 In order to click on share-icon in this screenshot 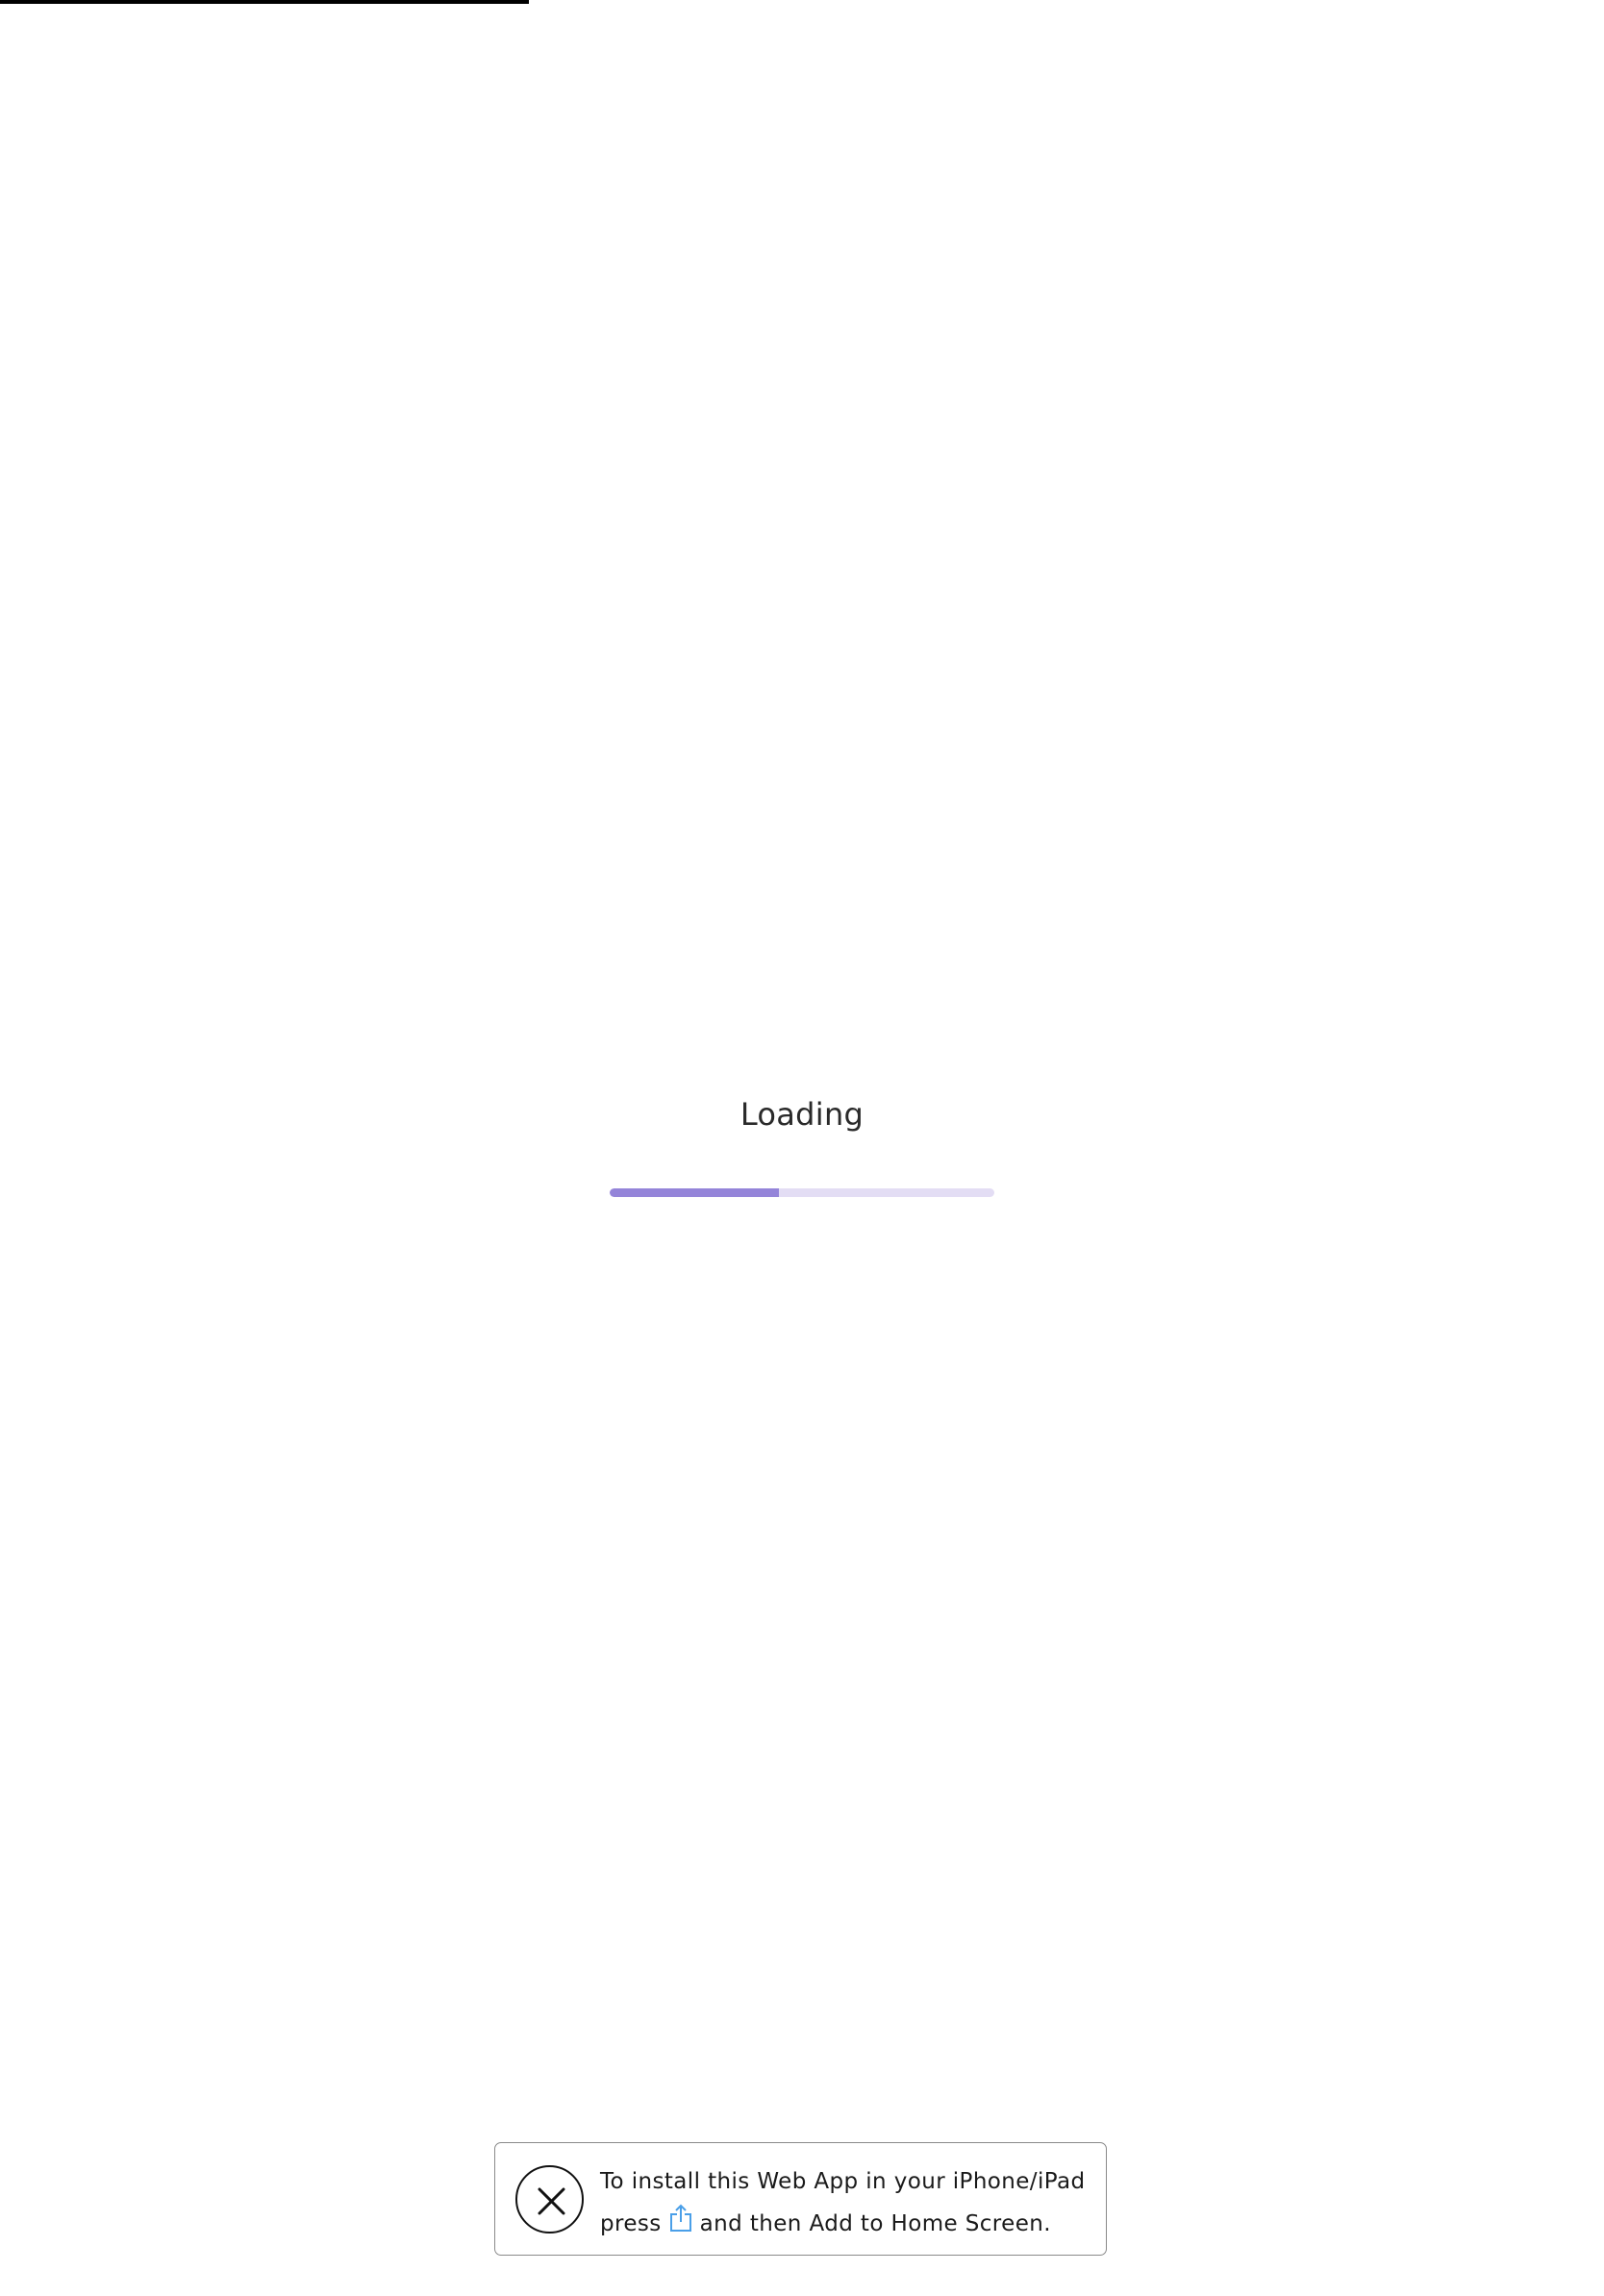, I will do `click(680, 2225)`.